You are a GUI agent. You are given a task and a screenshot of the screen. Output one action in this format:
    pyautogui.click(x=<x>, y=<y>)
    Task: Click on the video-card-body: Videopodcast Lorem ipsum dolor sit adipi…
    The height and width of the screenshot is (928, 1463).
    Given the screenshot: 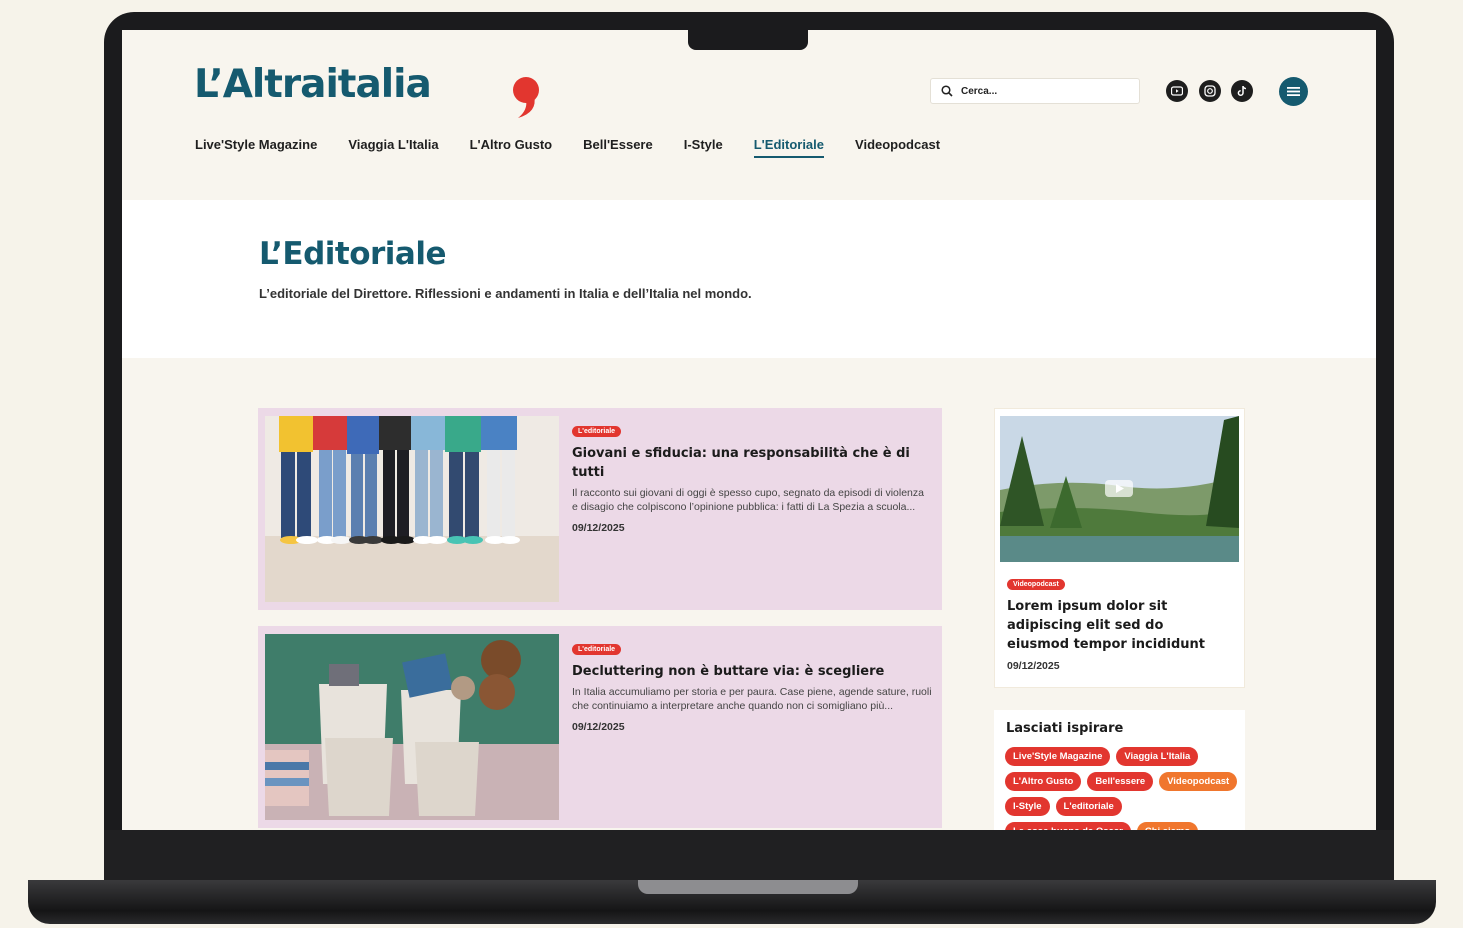 What is the action you would take?
    pyautogui.click(x=1117, y=622)
    